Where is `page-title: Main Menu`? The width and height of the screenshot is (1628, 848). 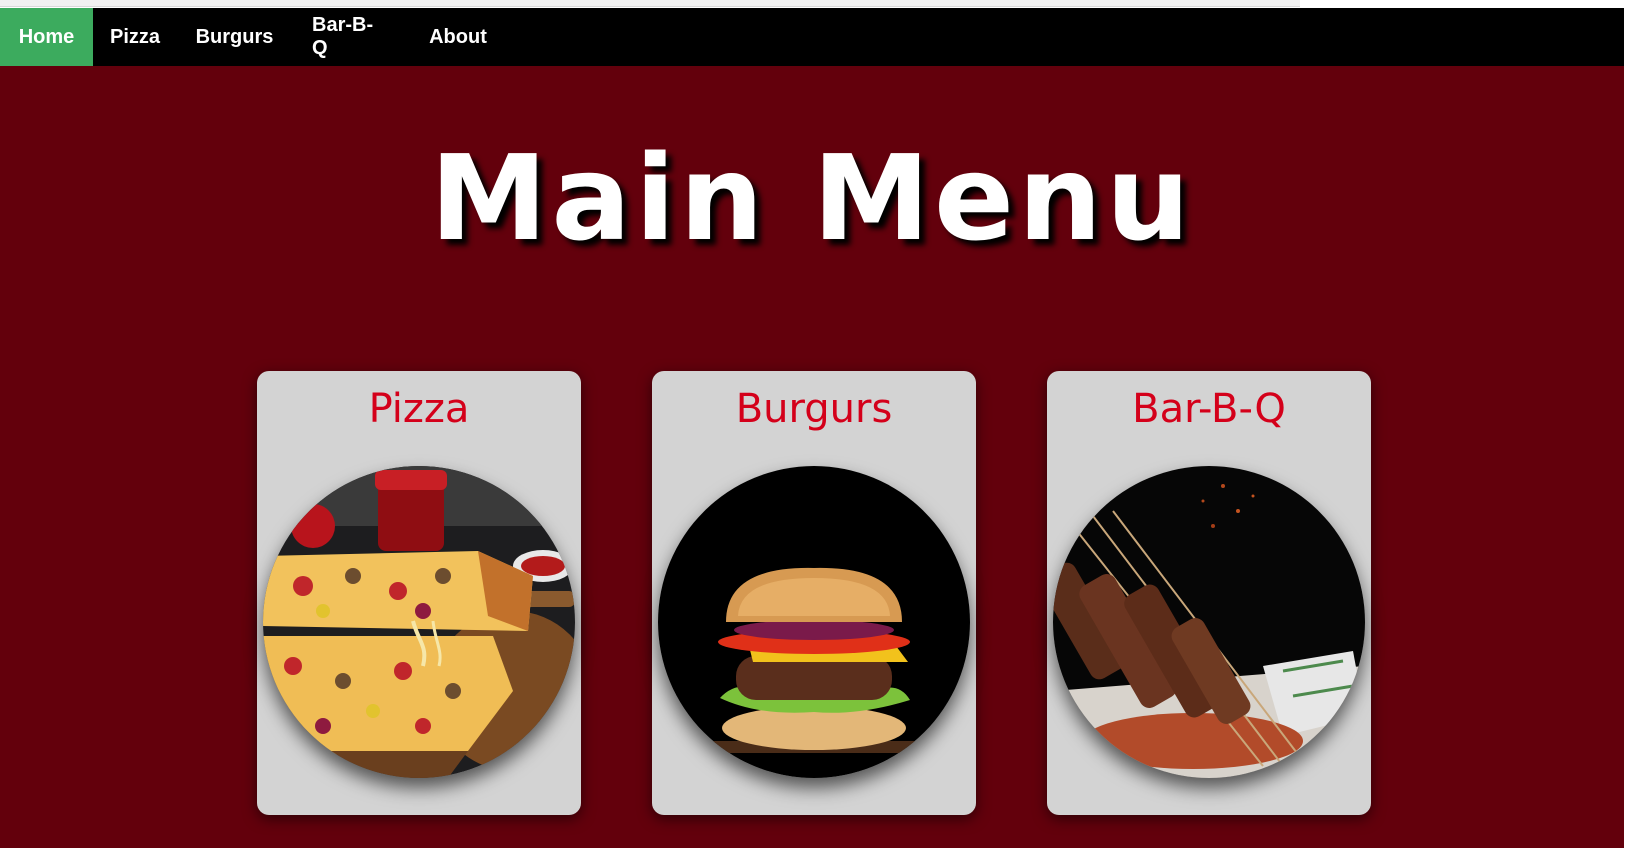
page-title: Main Menu is located at coordinates (812, 198).